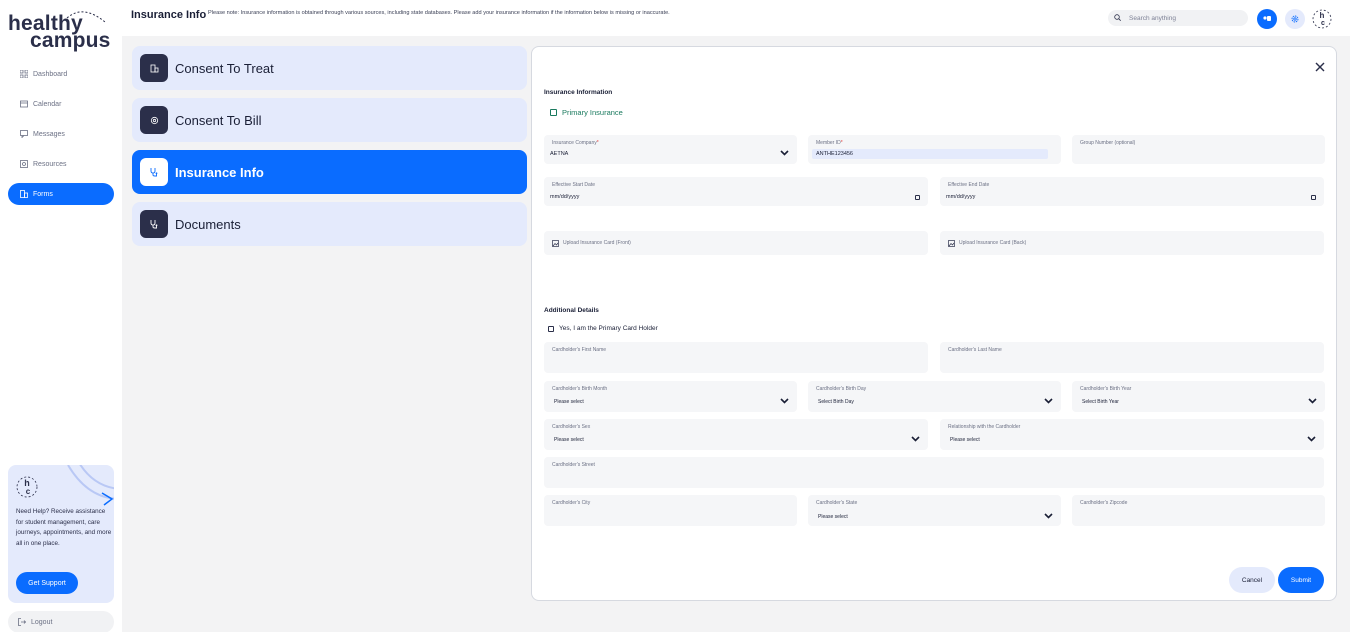 This screenshot has width=1350, height=632. What do you see at coordinates (1132, 191) in the screenshot?
I see `effective-end-date-field: Effective End Date mm/dd/yyyy` at bounding box center [1132, 191].